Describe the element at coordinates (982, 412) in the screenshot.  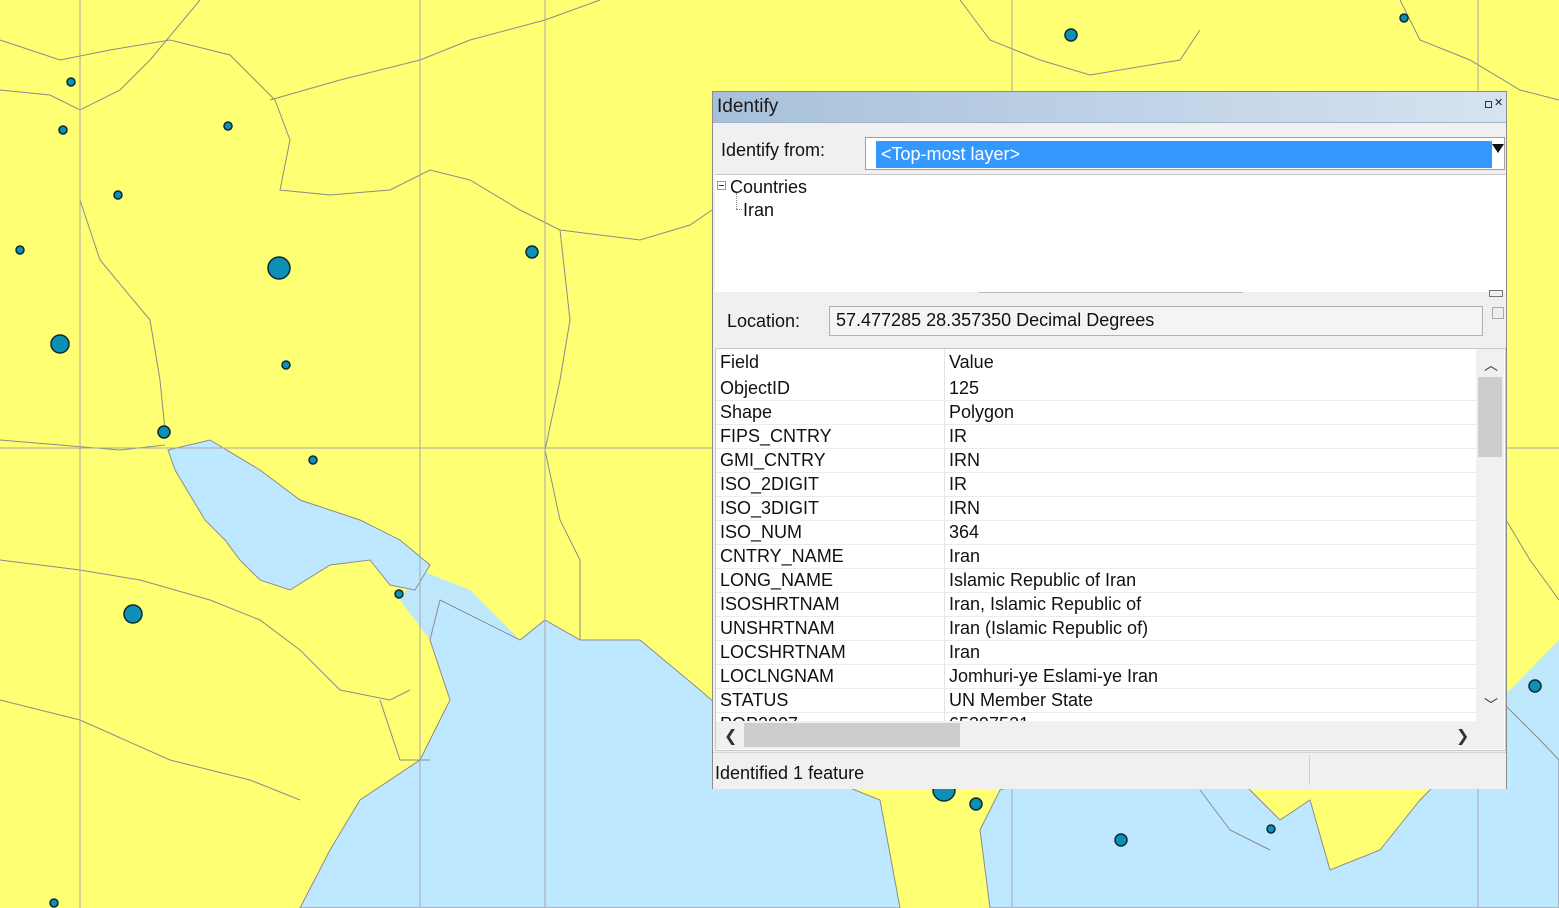
I see `value-cell: Polygon` at that location.